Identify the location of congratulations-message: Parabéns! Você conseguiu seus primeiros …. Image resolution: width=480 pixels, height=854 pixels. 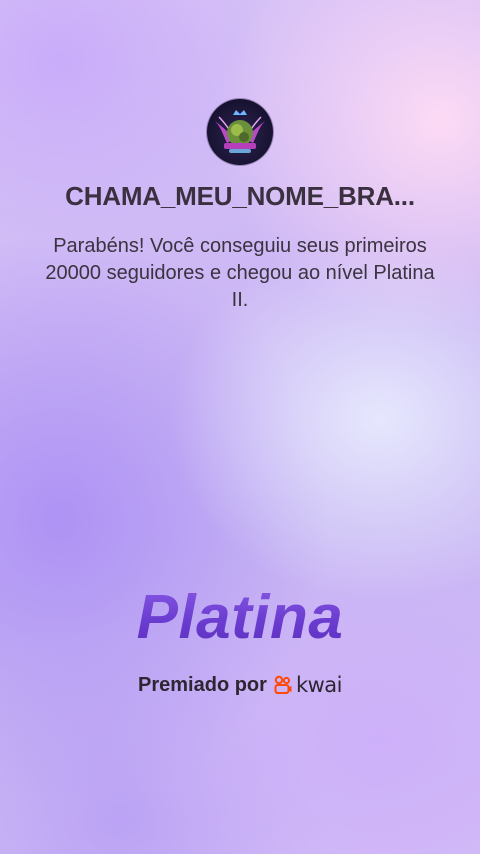
(240, 273).